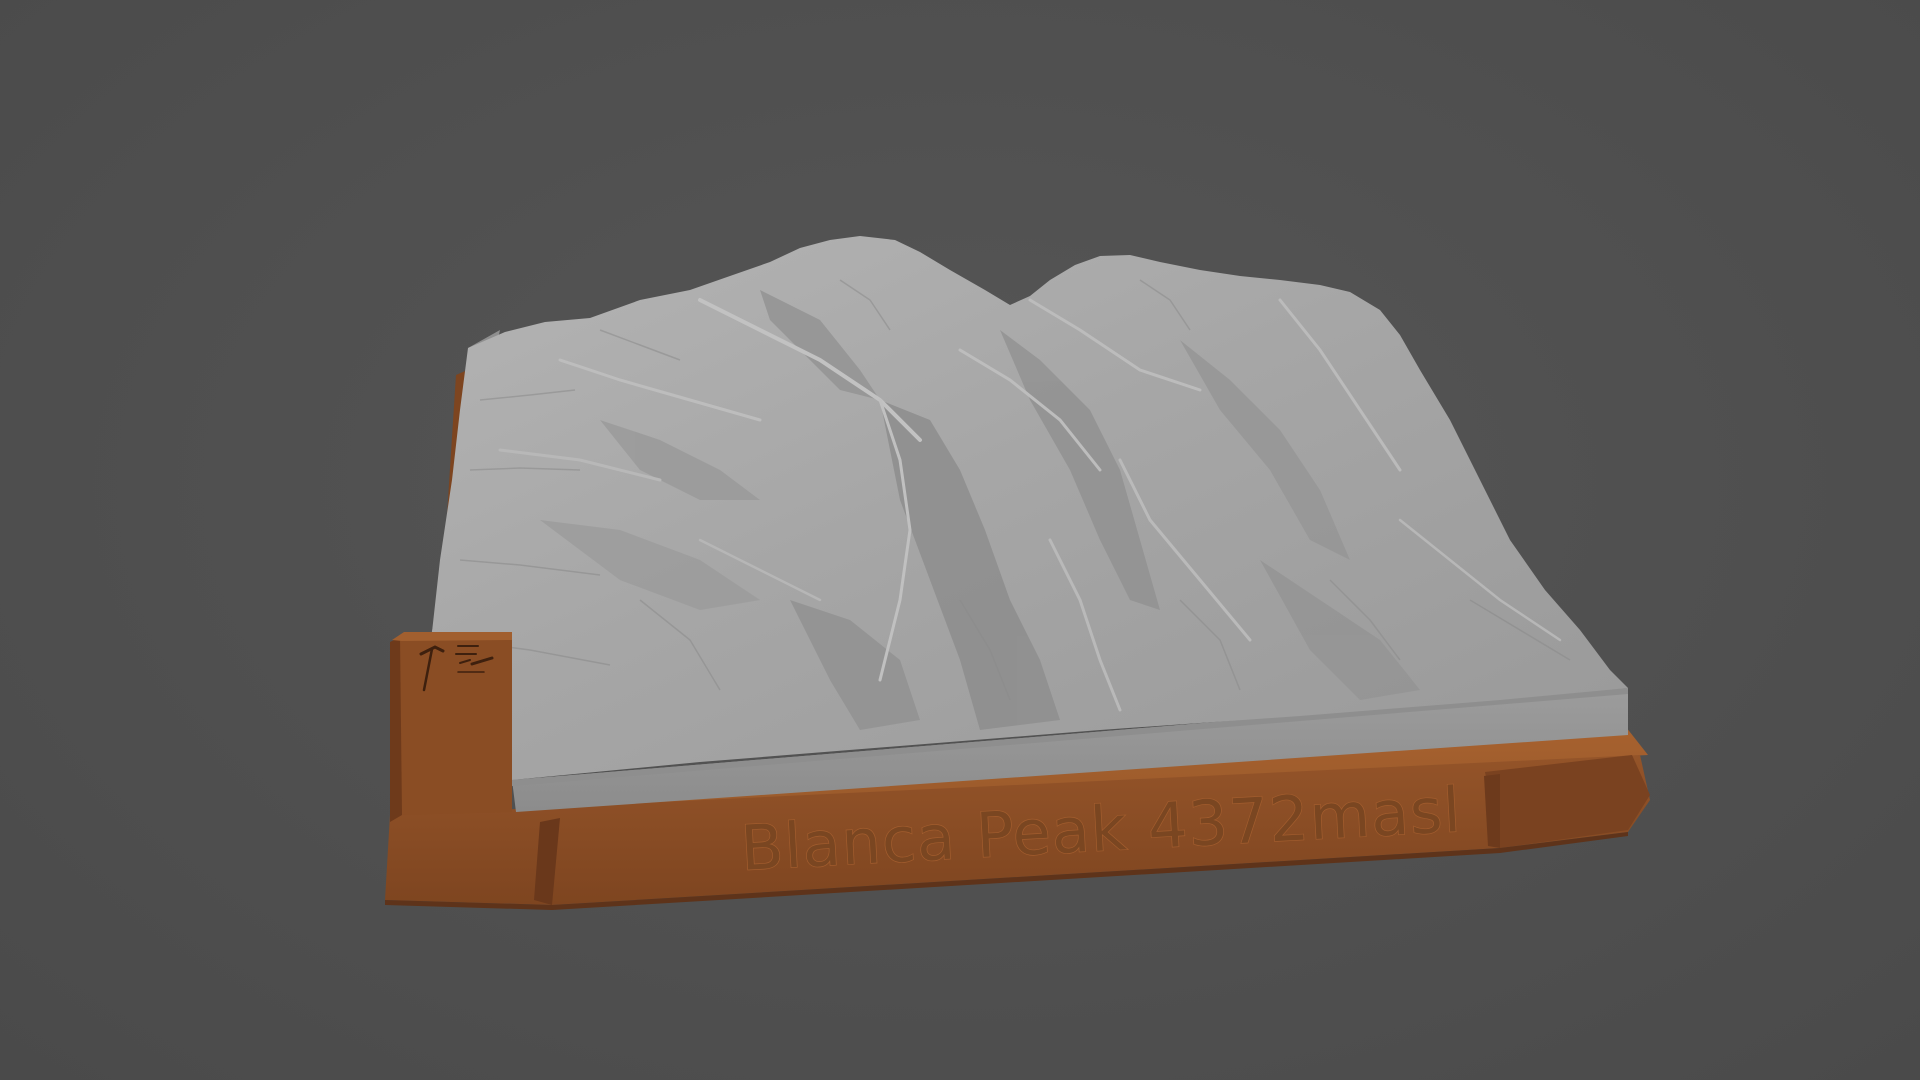  What do you see at coordinates (396, 729) in the screenshot?
I see `plaque-side` at bounding box center [396, 729].